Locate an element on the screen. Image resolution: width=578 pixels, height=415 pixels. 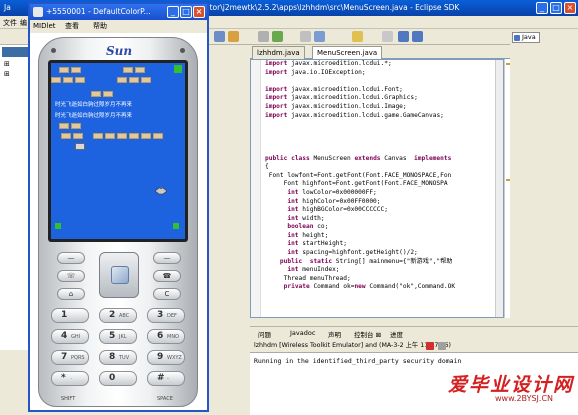
code-line: import java.io.IOException; is located at coordinates (384, 73).